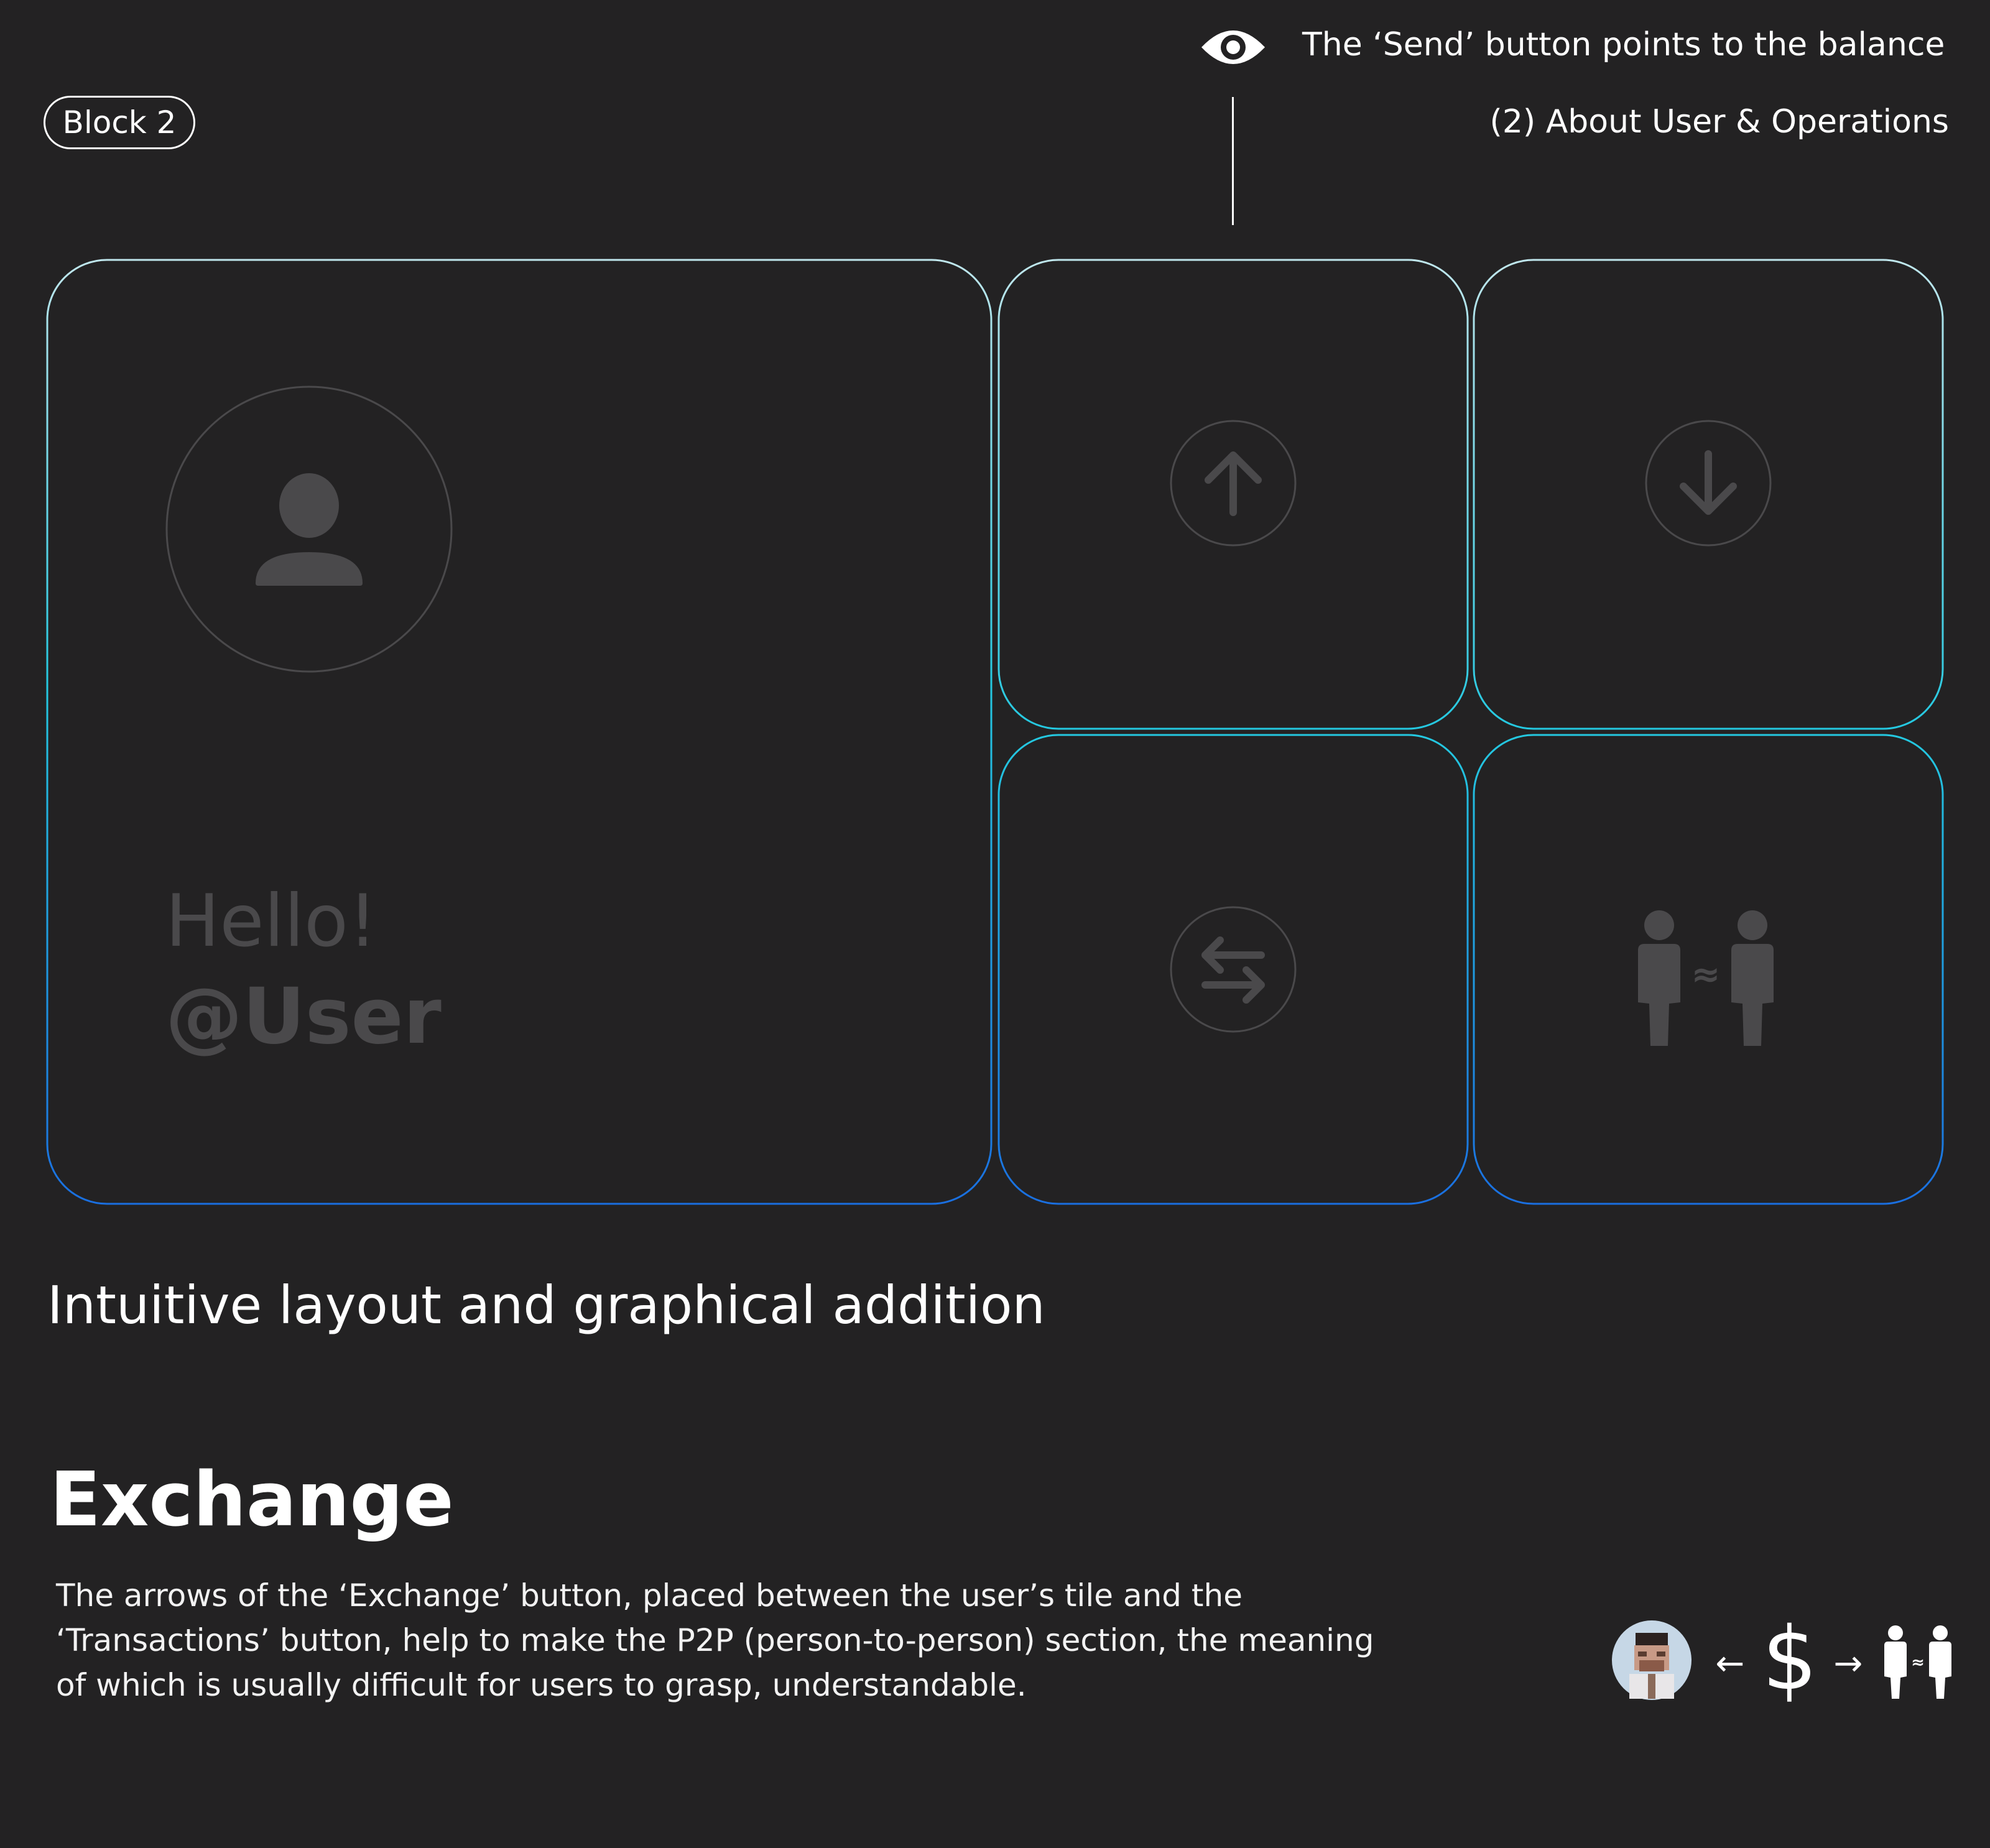 Image resolution: width=1990 pixels, height=1848 pixels. Describe the element at coordinates (309, 529) in the screenshot. I see `user-avatar-icon` at that location.